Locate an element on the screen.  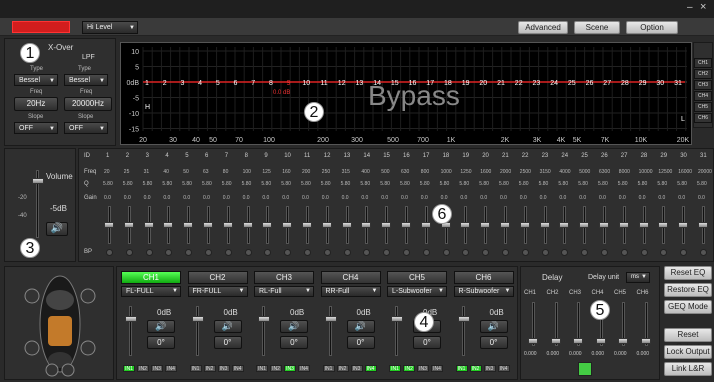
eq-band-freq: 31 is located at coordinates (147, 172).